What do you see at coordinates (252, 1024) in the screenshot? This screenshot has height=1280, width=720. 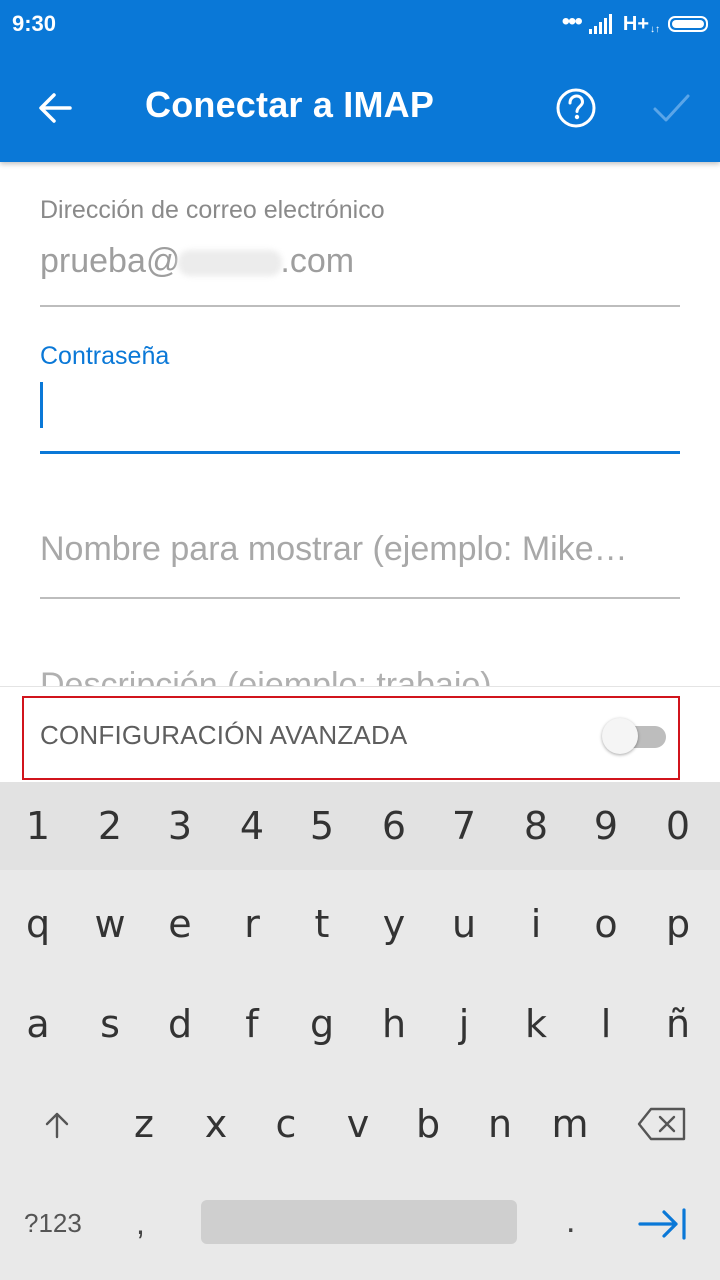 I see `key-f: f` at bounding box center [252, 1024].